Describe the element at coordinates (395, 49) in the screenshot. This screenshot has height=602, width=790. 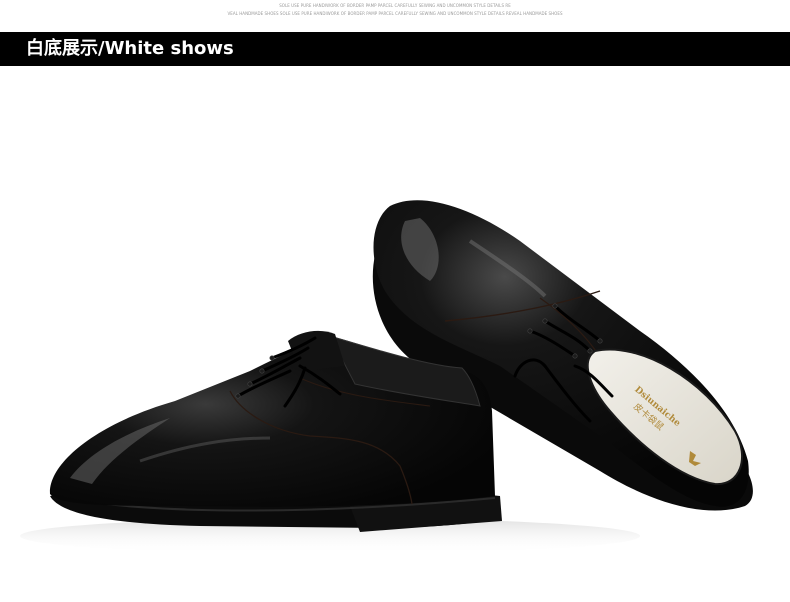
I see `section-banner: 白底展示/White shows` at that location.